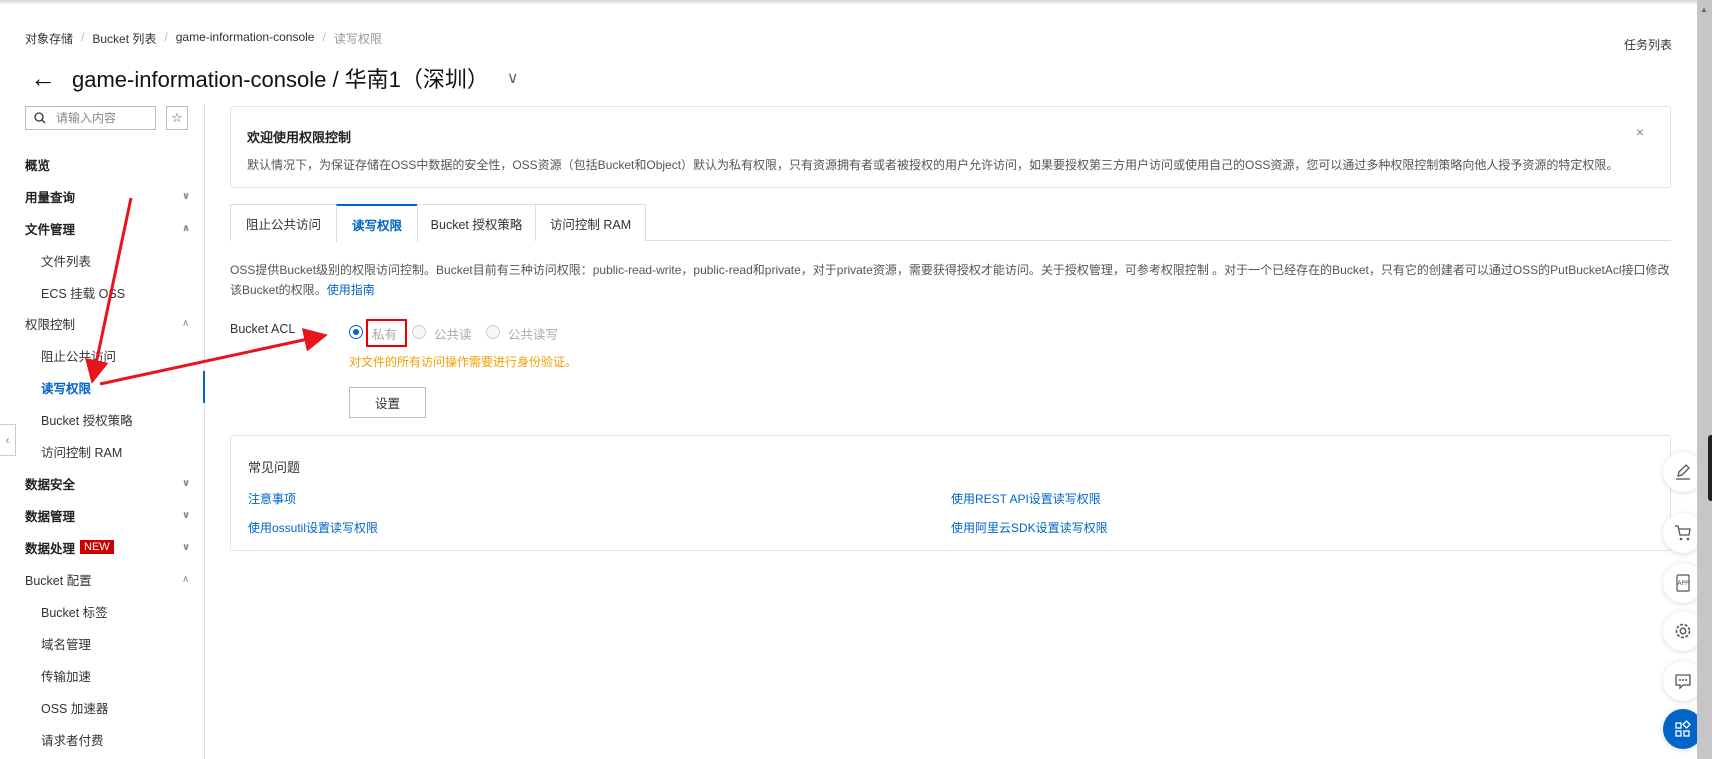 The image size is (1712, 759). Describe the element at coordinates (274, 467) in the screenshot. I see `faq-title: 常见问题` at that location.